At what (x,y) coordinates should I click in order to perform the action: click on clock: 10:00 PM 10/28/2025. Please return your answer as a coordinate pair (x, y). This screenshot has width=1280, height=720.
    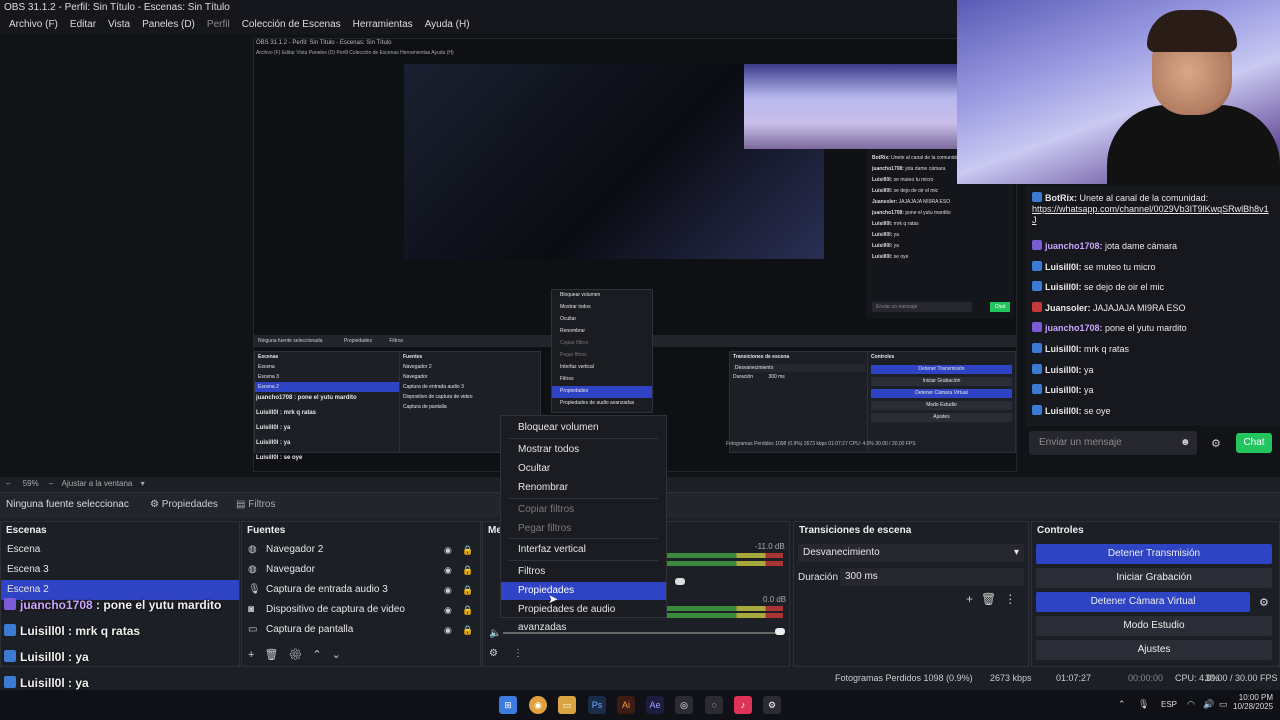
    Looking at the image, I should click on (1253, 702).